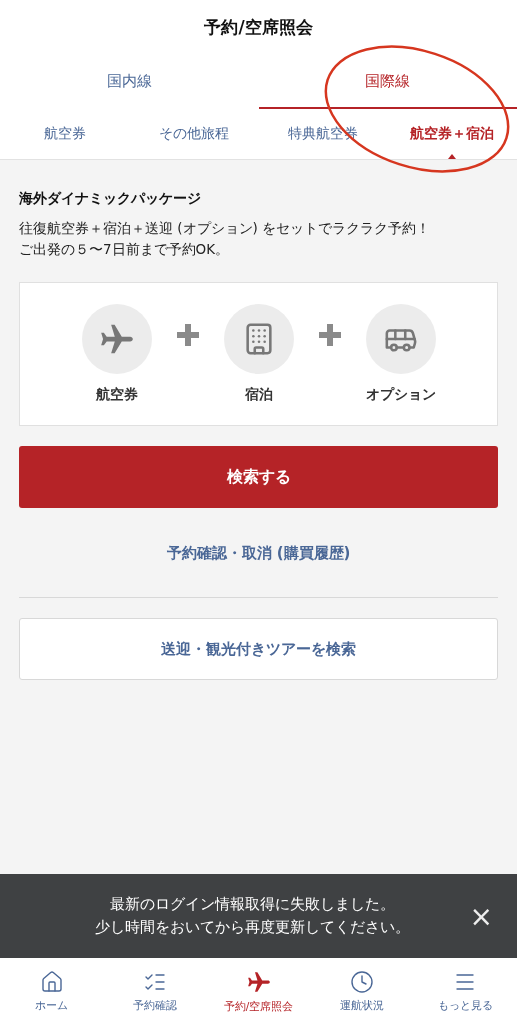 The height and width of the screenshot is (1024, 517). I want to click on search-button: 検索する, so click(258, 477).